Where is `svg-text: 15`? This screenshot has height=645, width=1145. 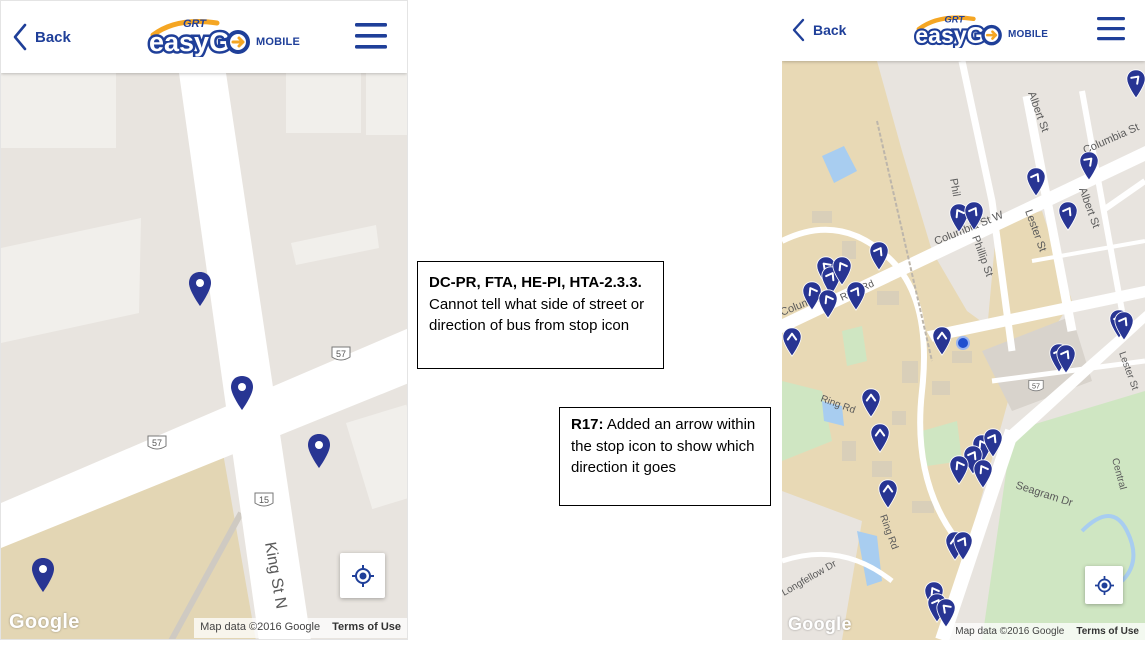 svg-text: 15 is located at coordinates (264, 500).